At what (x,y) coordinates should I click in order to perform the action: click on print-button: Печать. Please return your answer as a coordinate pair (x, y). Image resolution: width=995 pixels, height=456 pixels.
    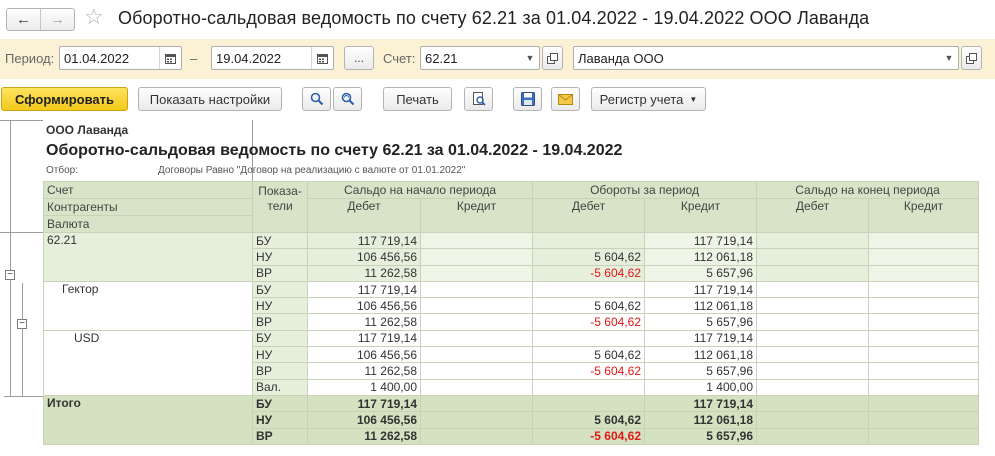
    Looking at the image, I should click on (417, 99).